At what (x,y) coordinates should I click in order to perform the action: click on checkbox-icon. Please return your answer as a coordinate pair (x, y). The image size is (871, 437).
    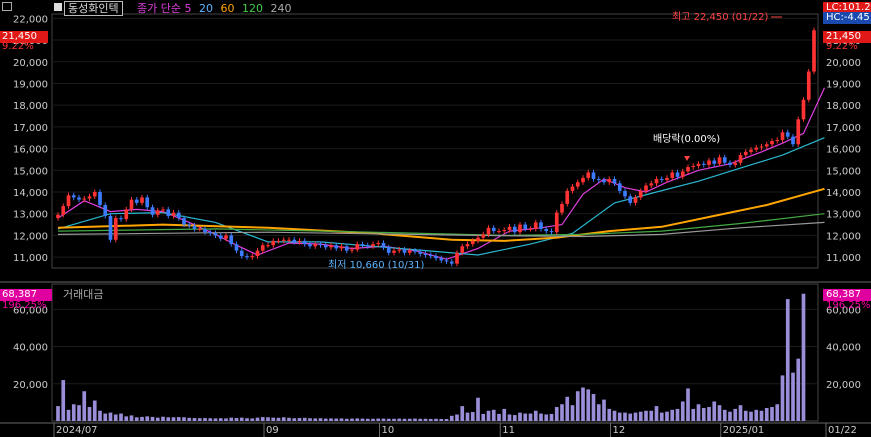
    Looking at the image, I should click on (58, 7).